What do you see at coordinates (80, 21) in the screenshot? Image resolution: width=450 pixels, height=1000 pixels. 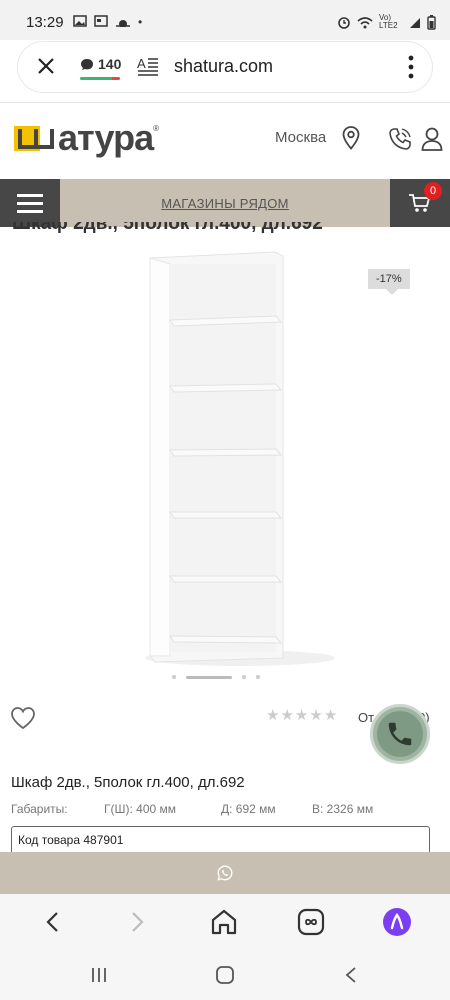 I see `image-notification-icon` at bounding box center [80, 21].